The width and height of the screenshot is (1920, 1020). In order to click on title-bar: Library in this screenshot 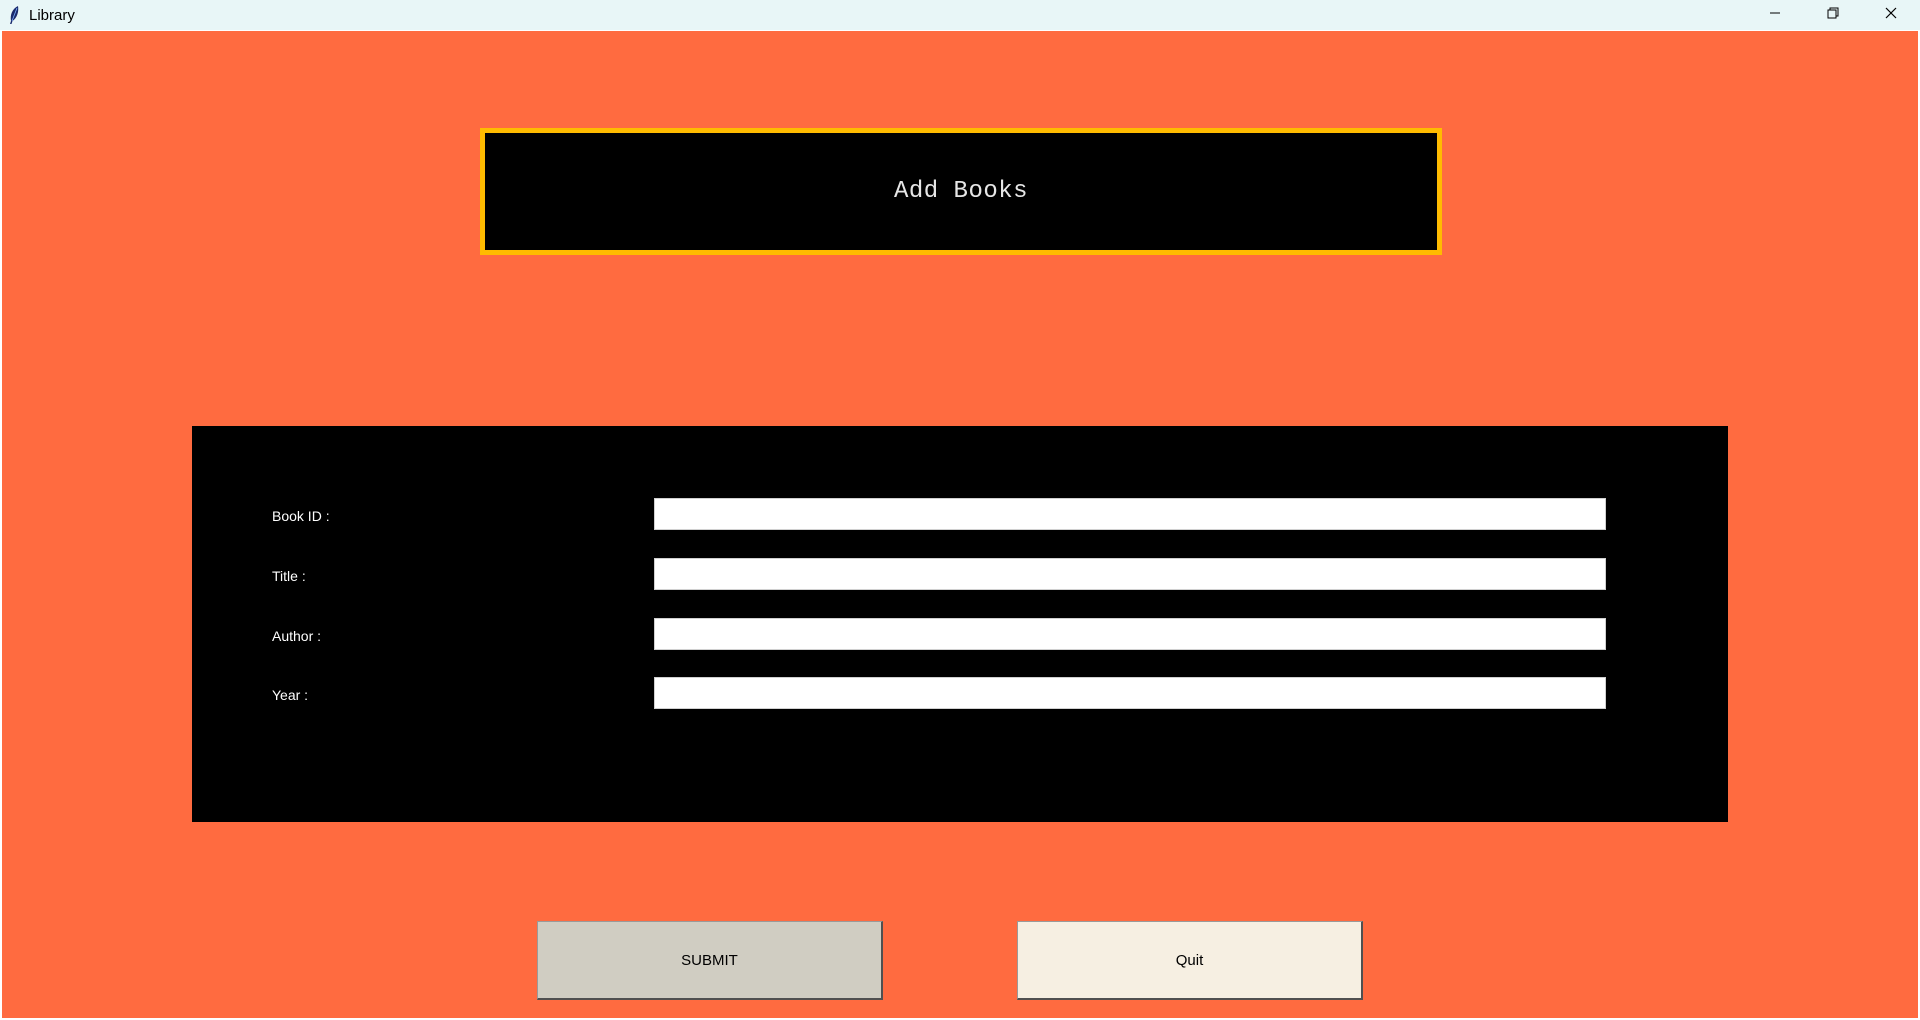, I will do `click(960, 15)`.